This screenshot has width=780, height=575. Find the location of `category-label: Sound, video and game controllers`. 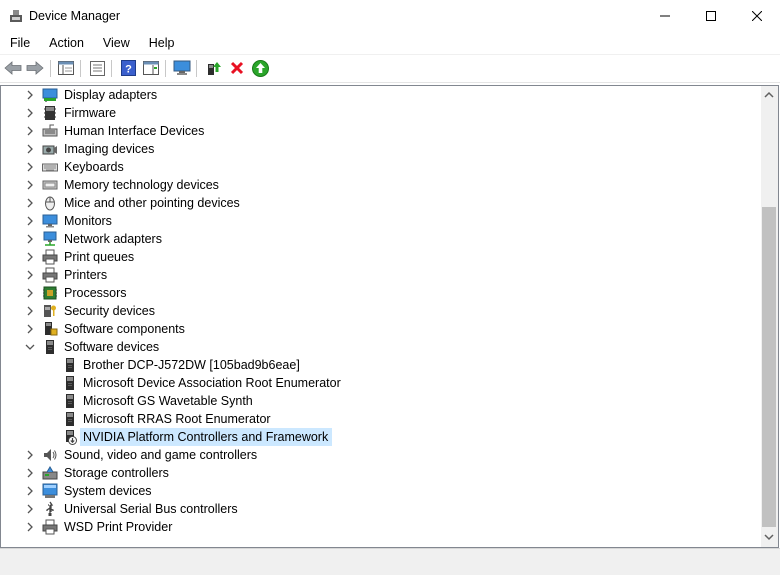

category-label: Sound, video and game controllers is located at coordinates (160, 455).